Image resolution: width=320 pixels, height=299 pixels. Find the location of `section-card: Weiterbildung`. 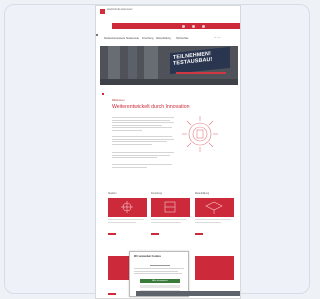

section-card: Weiterbildung is located at coordinates (215, 214).